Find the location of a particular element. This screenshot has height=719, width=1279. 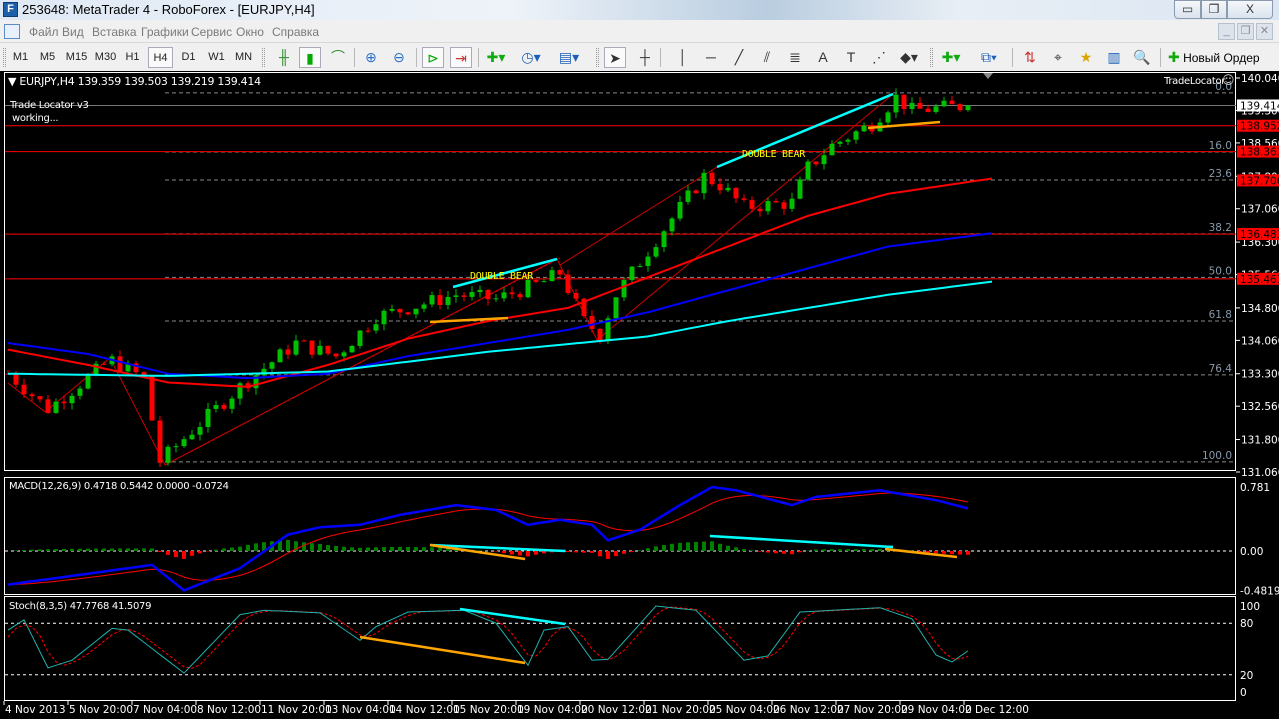

equidistant-channel-icon: ⫽ is located at coordinates (767, 57).